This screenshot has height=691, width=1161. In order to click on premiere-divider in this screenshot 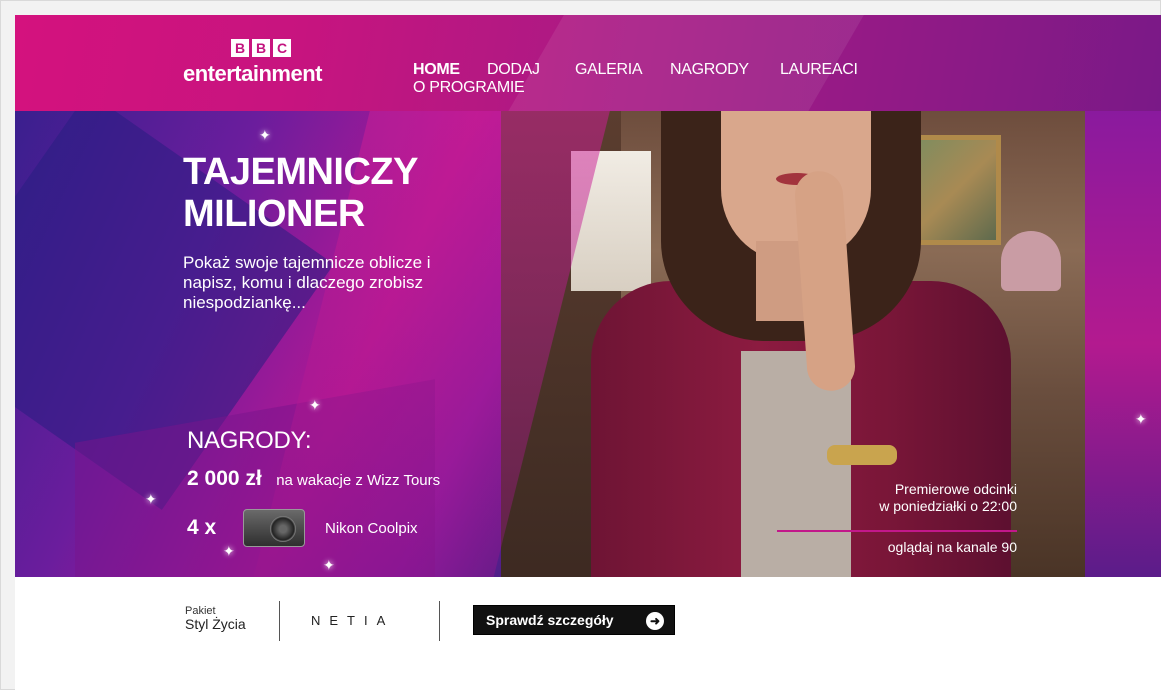, I will do `click(897, 531)`.